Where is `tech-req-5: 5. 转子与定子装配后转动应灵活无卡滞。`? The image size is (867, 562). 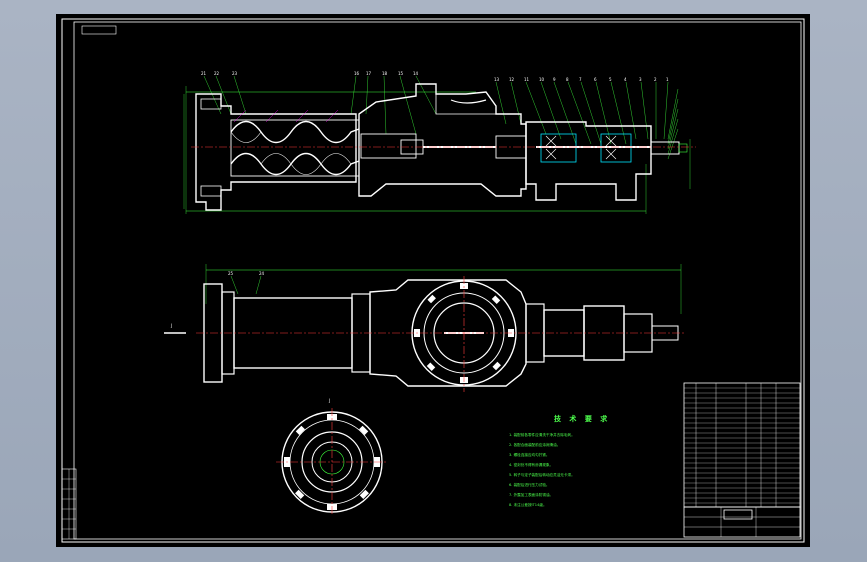
tech-req-5: 5. 转子与定子装配后转动应灵活无卡滞。 is located at coordinates (542, 474).